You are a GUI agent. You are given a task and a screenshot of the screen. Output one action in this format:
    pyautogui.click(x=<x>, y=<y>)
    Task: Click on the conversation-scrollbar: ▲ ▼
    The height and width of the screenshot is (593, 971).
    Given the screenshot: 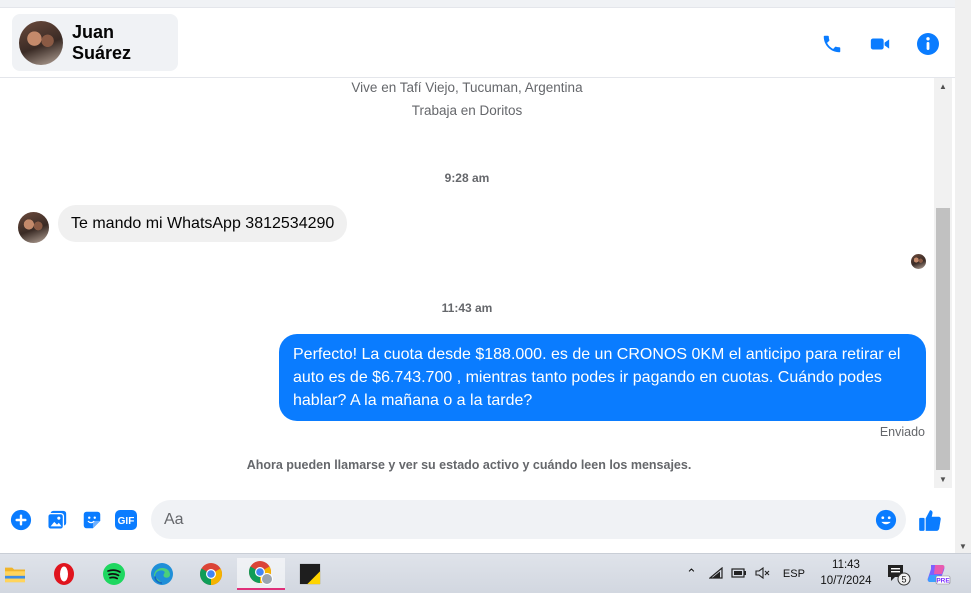 What is the action you would take?
    pyautogui.click(x=943, y=283)
    